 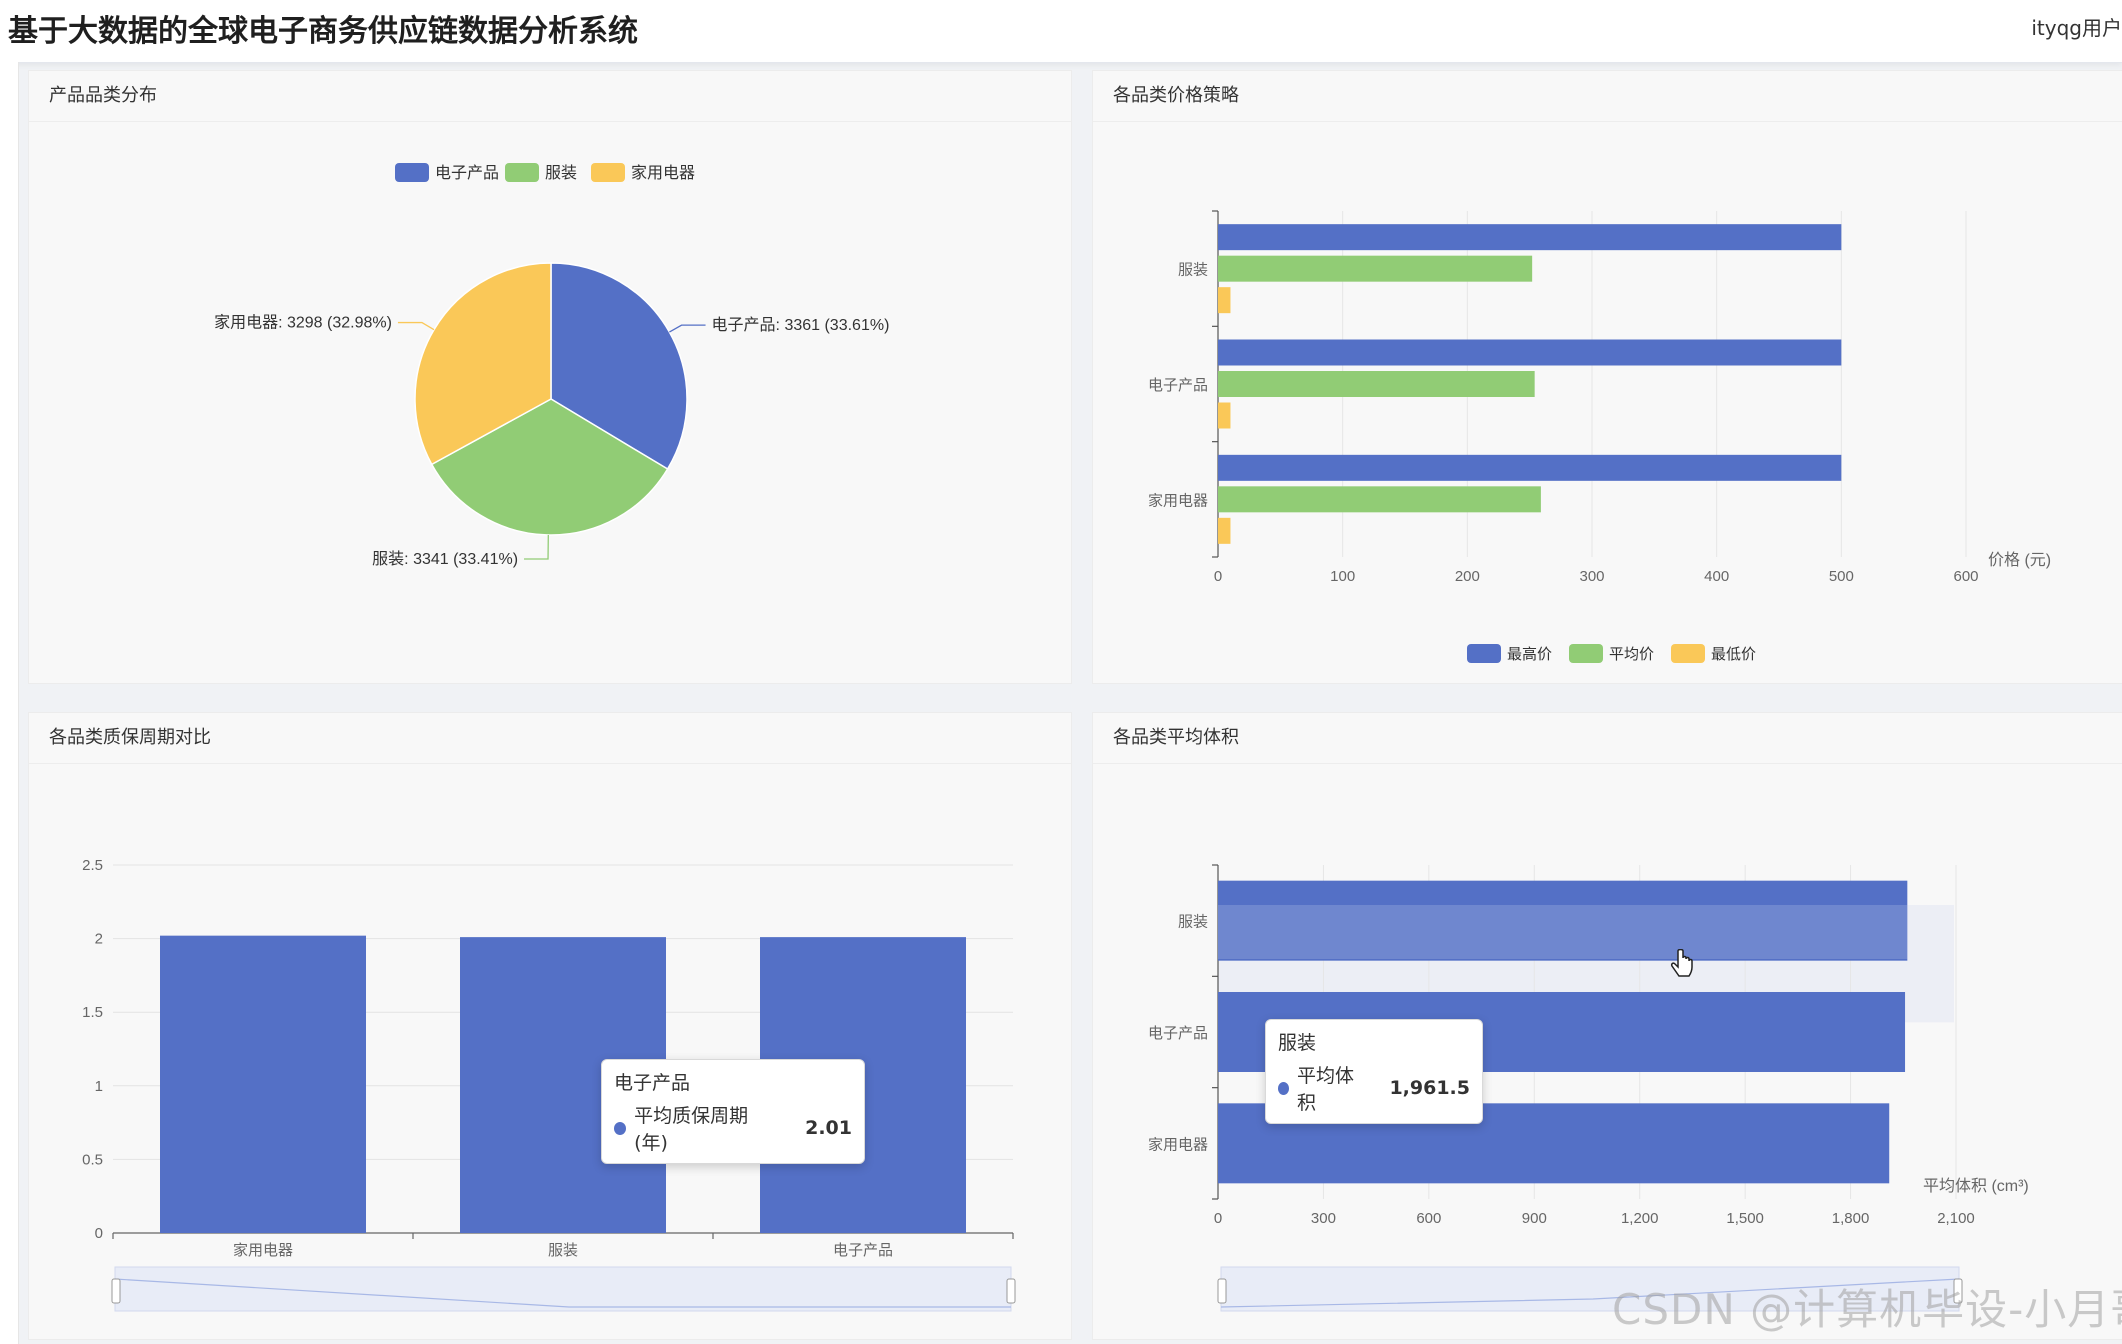 I want to click on pie-label: 服装: 3341 (33.41%), so click(x=445, y=559).